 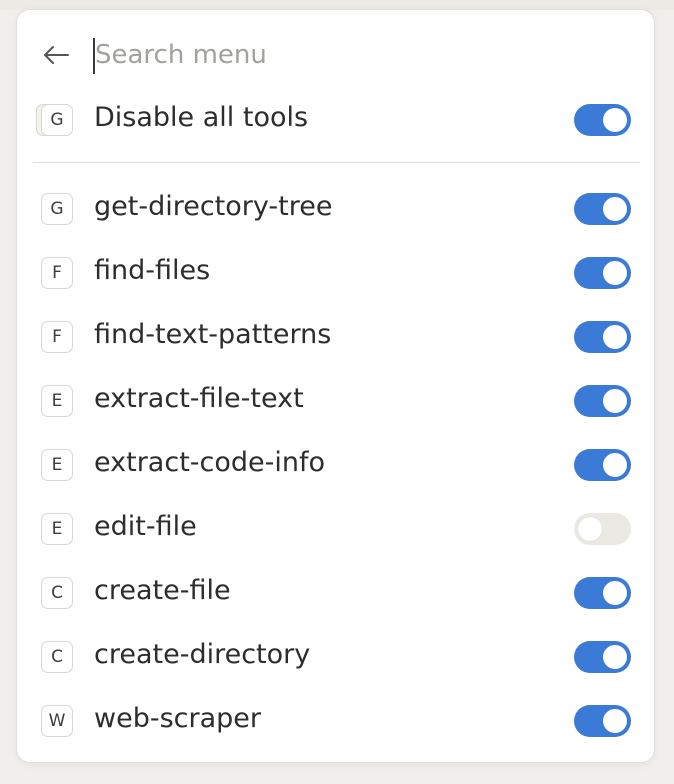 I want to click on tool-label: edit-file, so click(x=145, y=526).